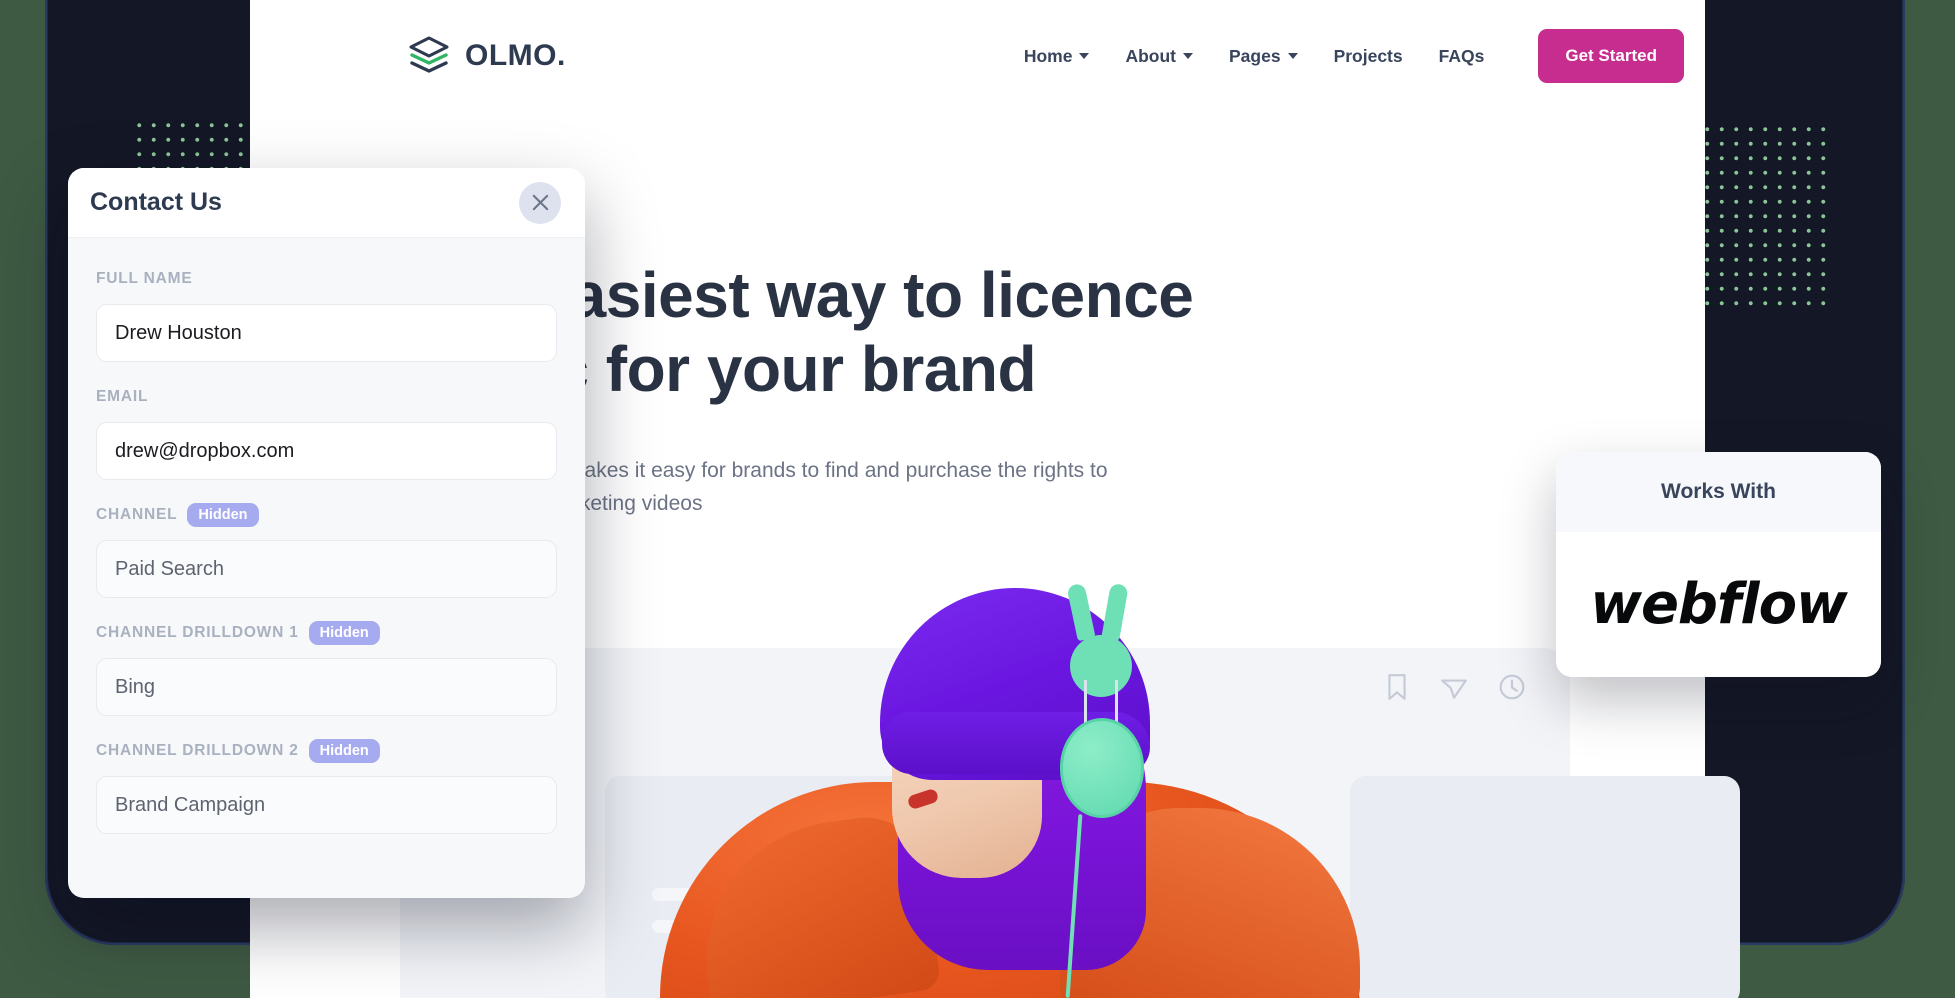  I want to click on works-with-body: webflow, so click(1718, 604).